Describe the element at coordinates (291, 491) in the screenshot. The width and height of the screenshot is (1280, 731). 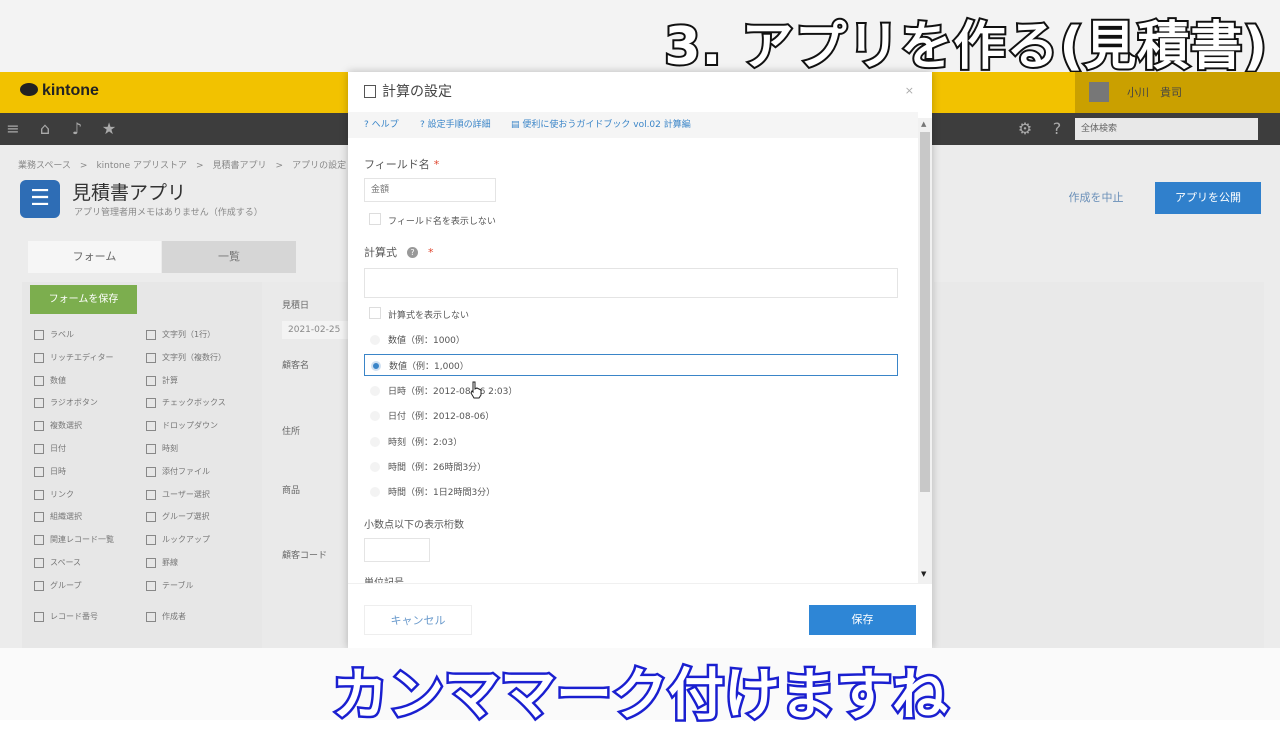
I see `field-label: 商品` at that location.